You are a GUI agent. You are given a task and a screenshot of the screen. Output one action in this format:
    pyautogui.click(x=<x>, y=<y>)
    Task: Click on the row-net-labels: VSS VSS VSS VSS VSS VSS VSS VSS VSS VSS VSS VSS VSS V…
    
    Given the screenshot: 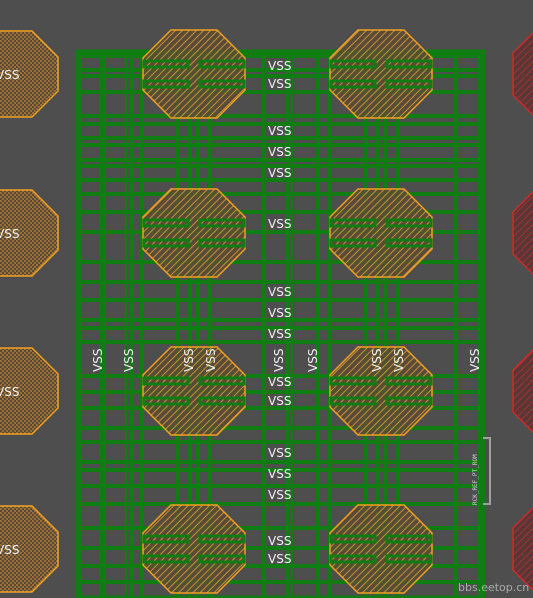 What is the action you would take?
    pyautogui.click(x=279, y=312)
    